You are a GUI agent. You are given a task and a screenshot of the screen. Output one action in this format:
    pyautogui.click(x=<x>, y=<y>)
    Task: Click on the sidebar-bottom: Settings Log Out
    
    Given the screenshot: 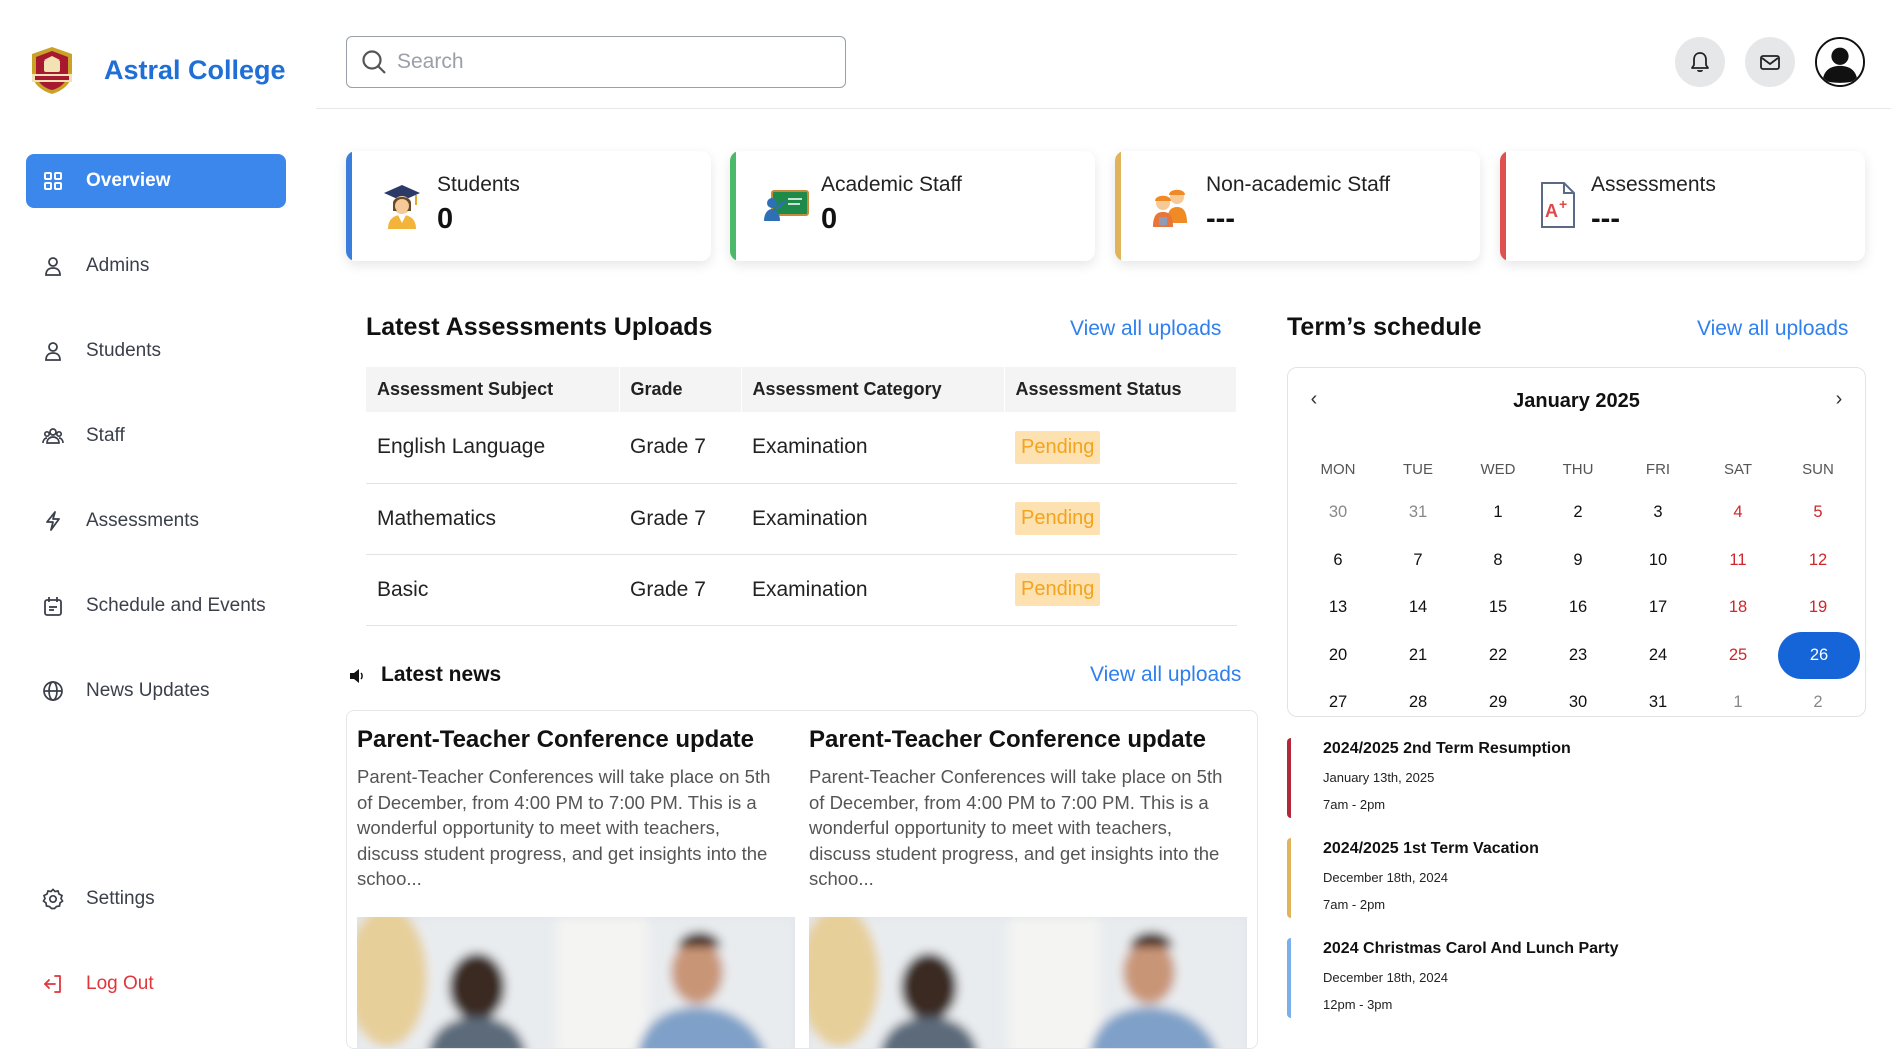 What is the action you would take?
    pyautogui.click(x=156, y=957)
    